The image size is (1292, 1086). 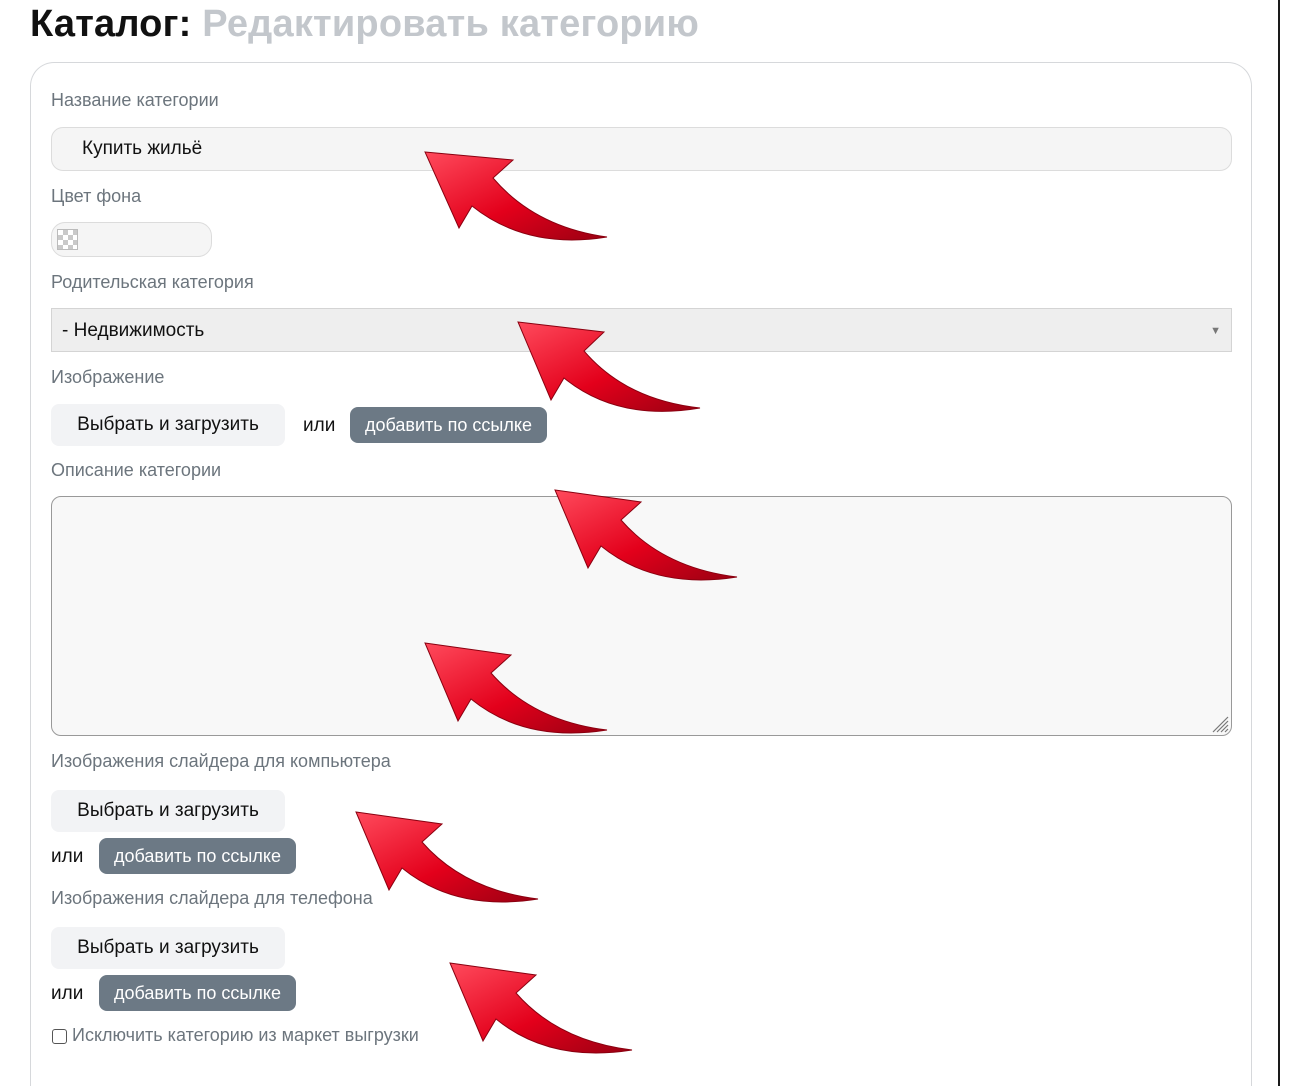 What do you see at coordinates (212, 898) in the screenshot?
I see `slider-phone-label: Изображения слайдера для телефона` at bounding box center [212, 898].